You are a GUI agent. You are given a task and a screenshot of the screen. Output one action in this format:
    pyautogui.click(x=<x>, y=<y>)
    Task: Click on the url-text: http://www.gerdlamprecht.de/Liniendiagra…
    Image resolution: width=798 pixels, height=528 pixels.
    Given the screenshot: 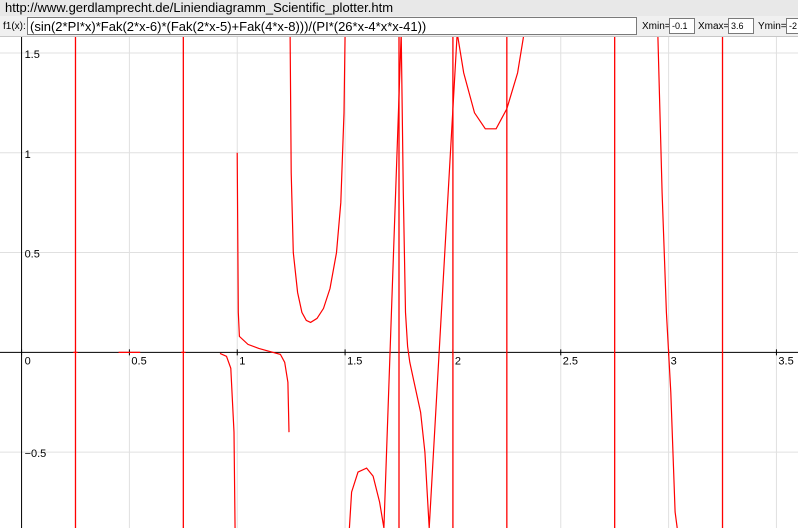 What is the action you would take?
    pyautogui.click(x=199, y=7)
    